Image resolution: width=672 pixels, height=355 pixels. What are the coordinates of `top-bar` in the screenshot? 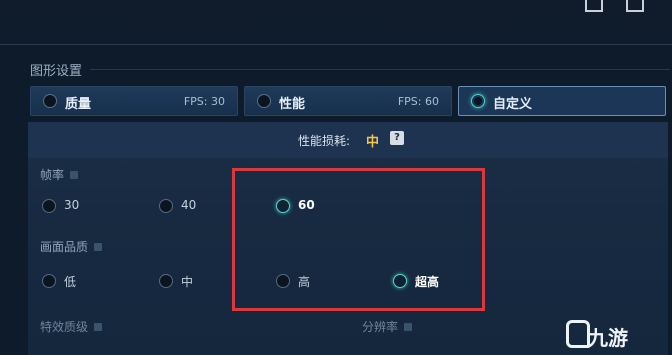 It's located at (336, 22).